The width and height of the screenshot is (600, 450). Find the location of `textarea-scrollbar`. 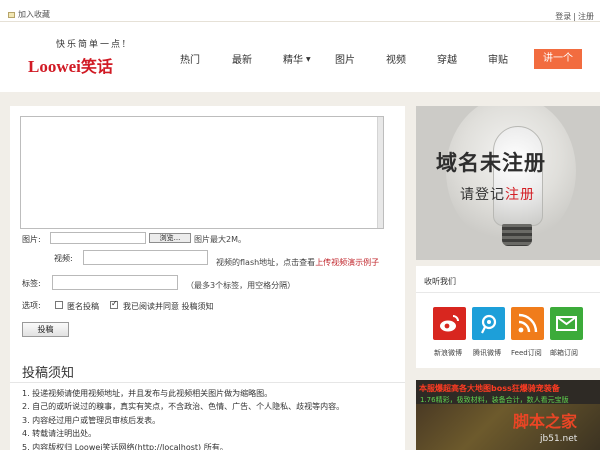

textarea-scrollbar is located at coordinates (380, 172).